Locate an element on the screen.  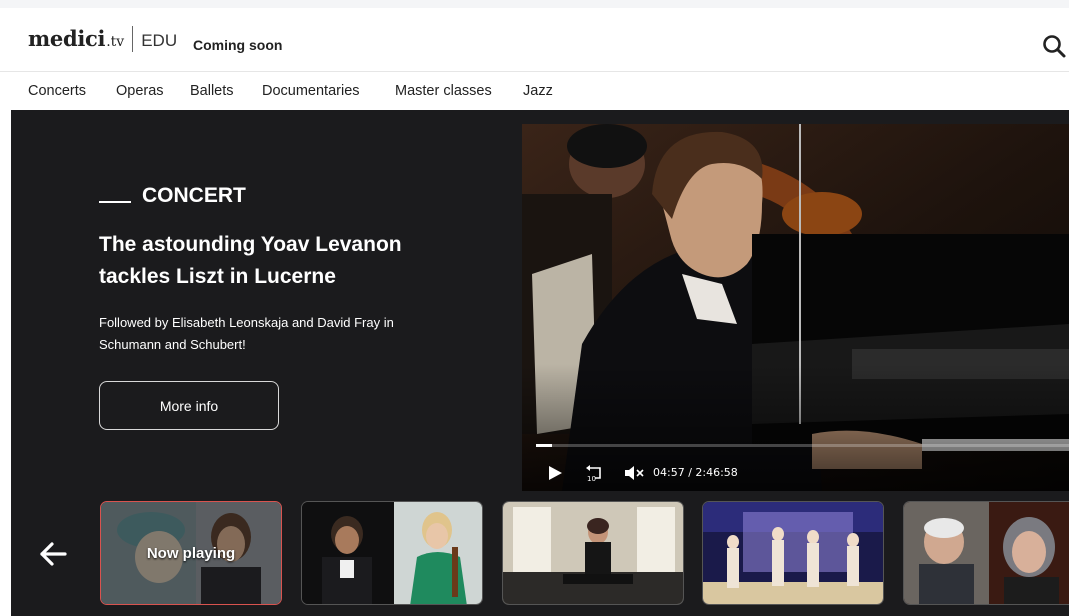
nav-item-master-classes: Master classes is located at coordinates (443, 91).